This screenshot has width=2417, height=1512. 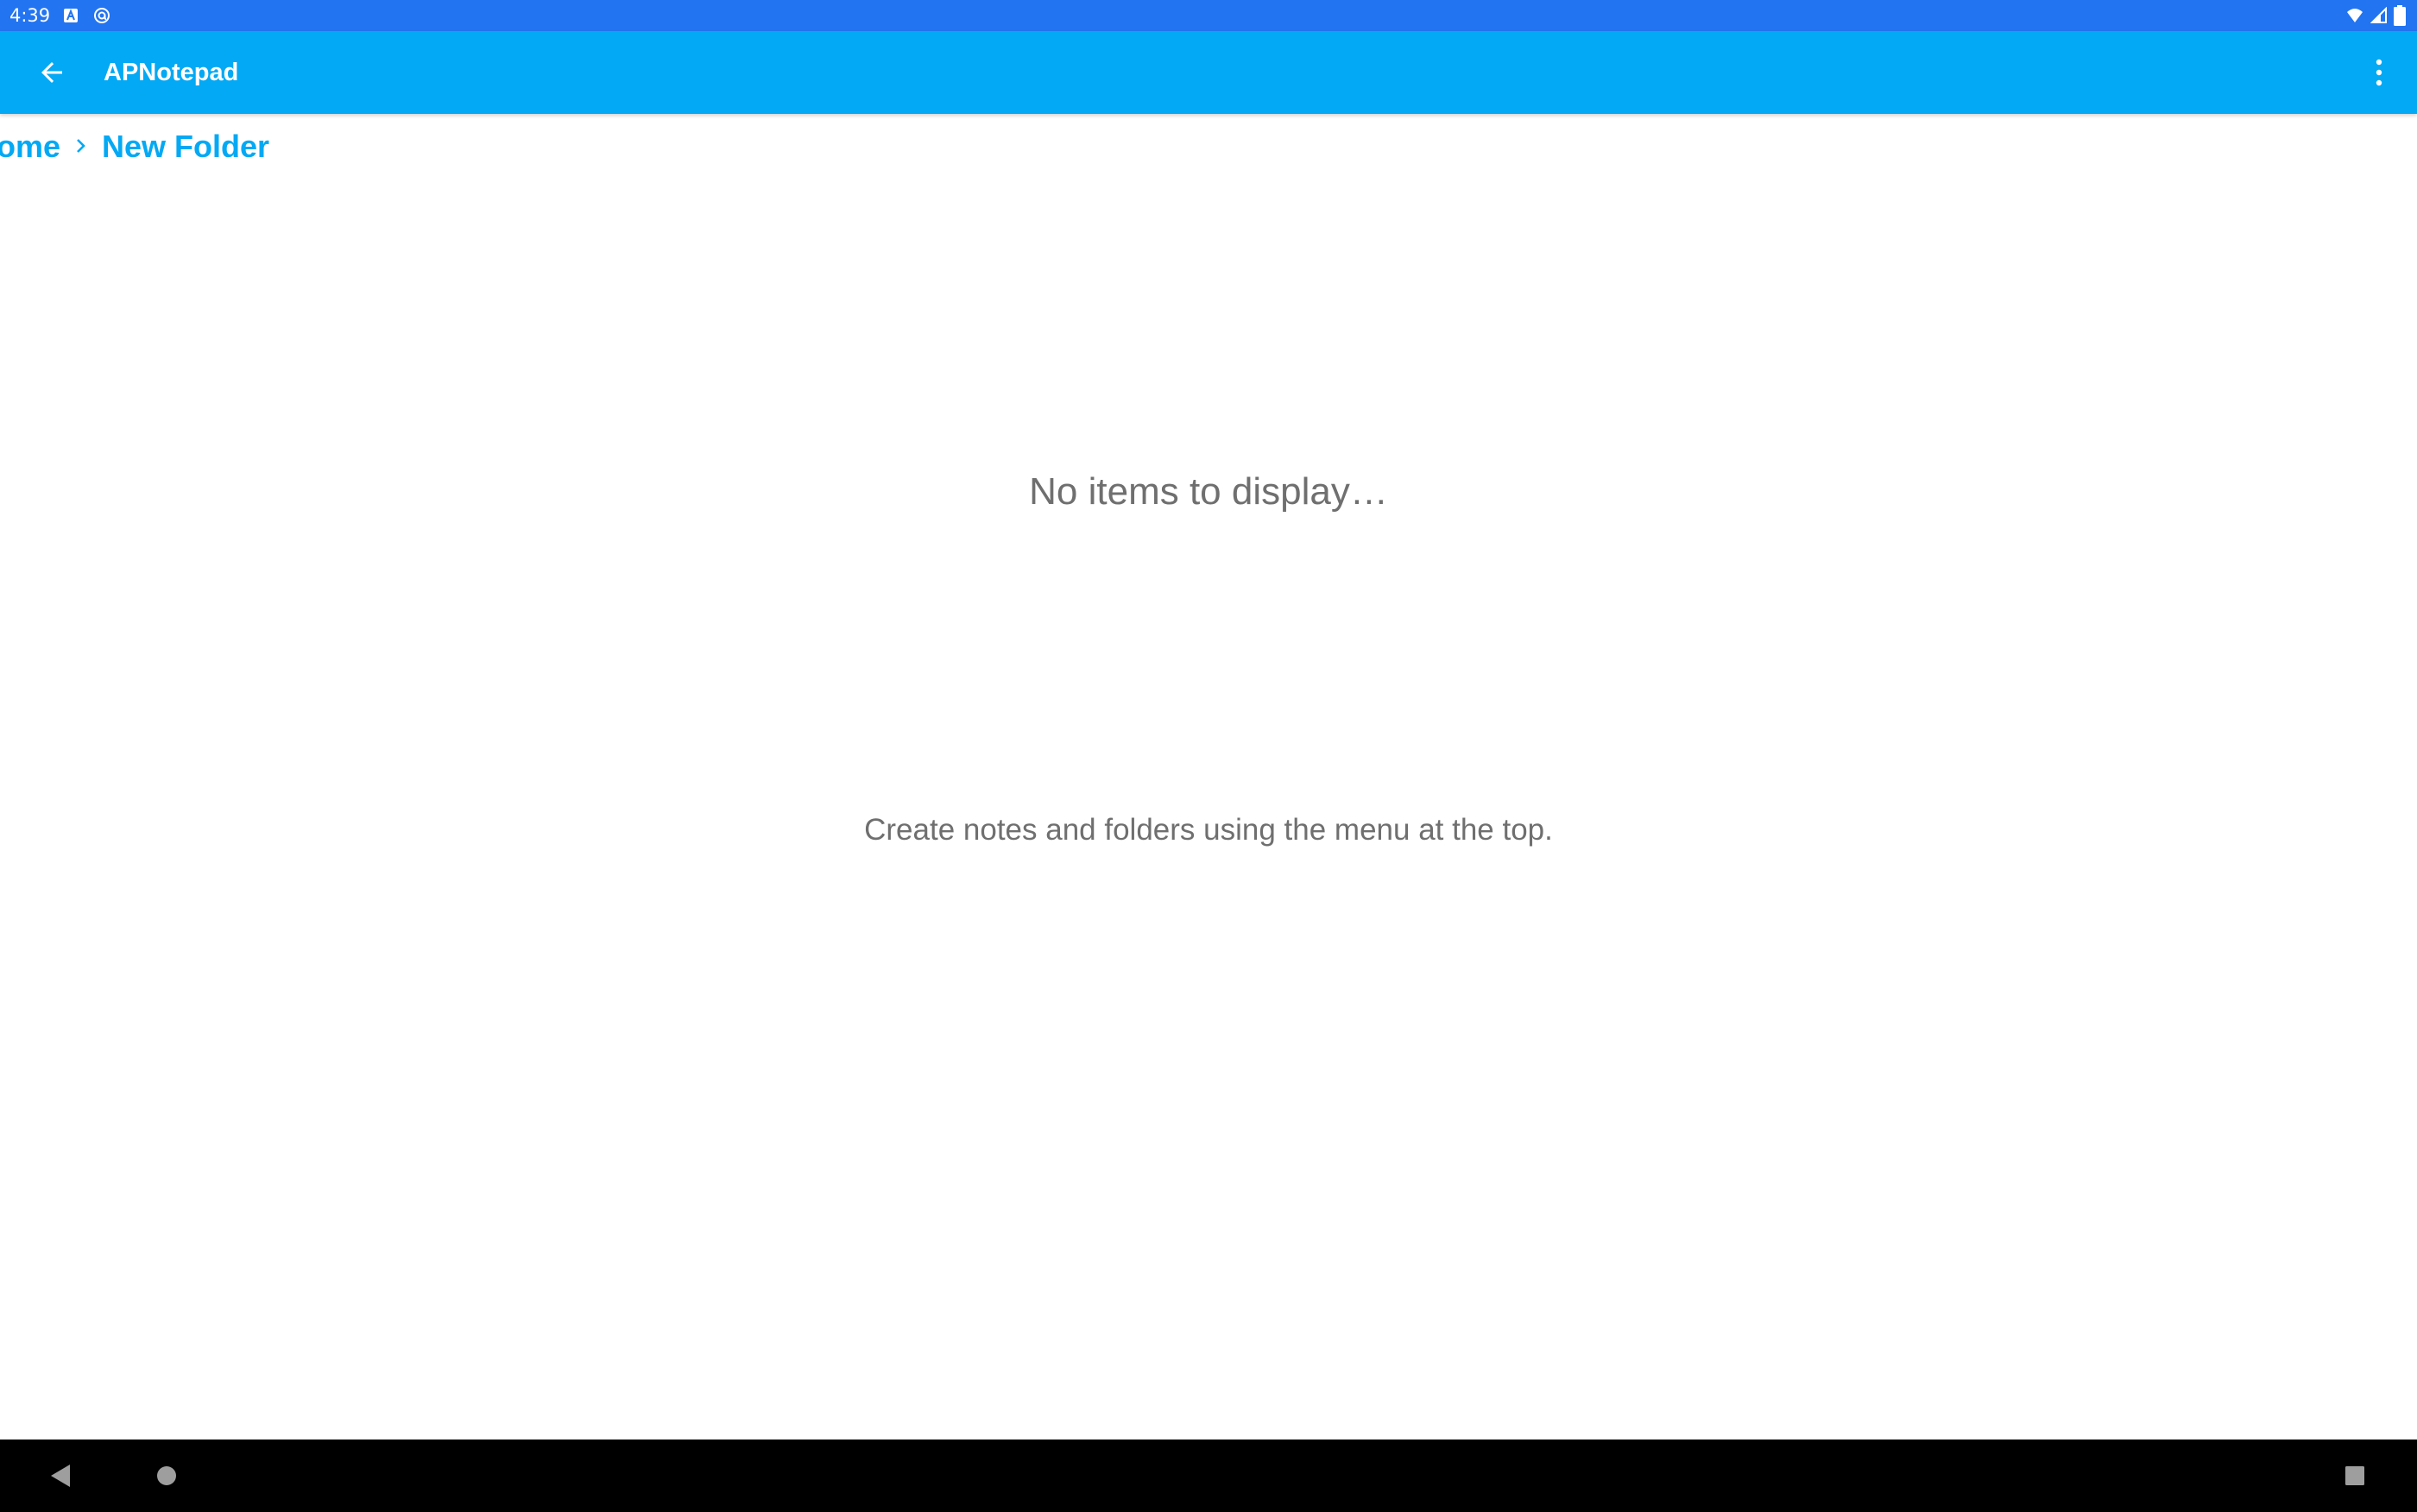 I want to click on recents-square-icon, so click(x=2354, y=1476).